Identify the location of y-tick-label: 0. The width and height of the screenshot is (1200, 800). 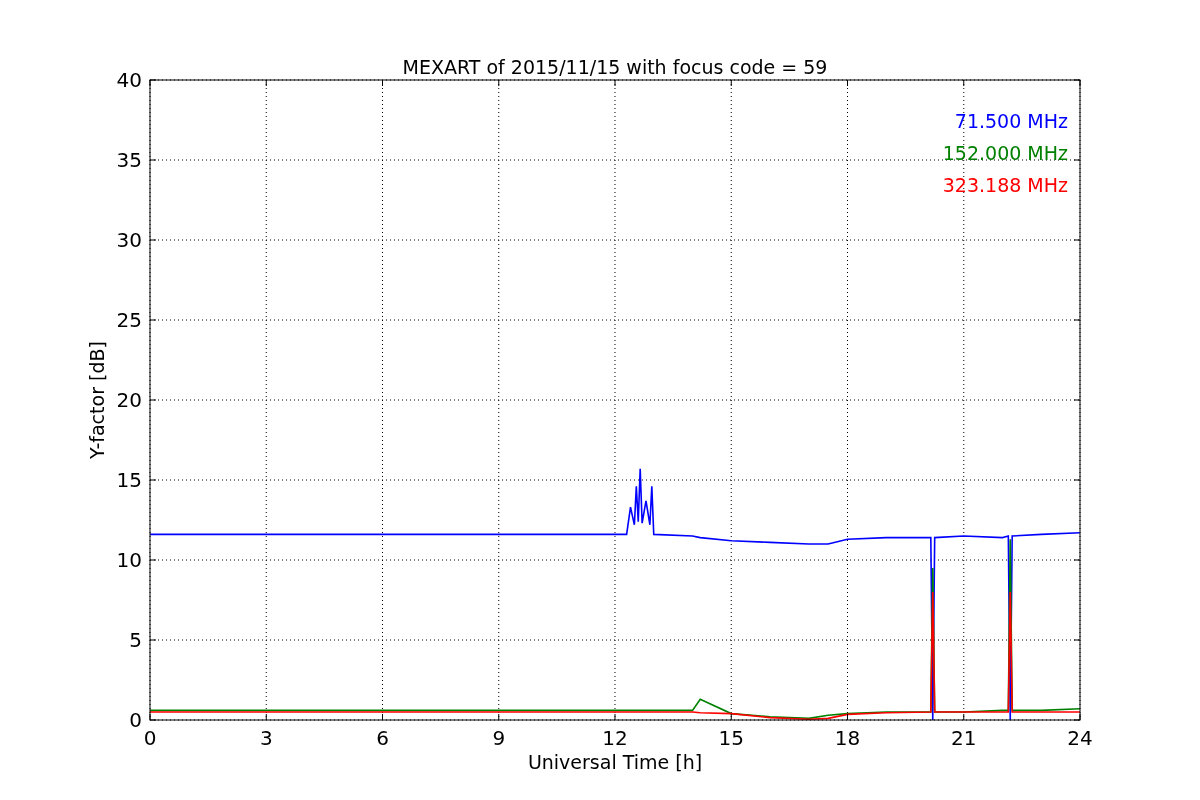
(135, 720).